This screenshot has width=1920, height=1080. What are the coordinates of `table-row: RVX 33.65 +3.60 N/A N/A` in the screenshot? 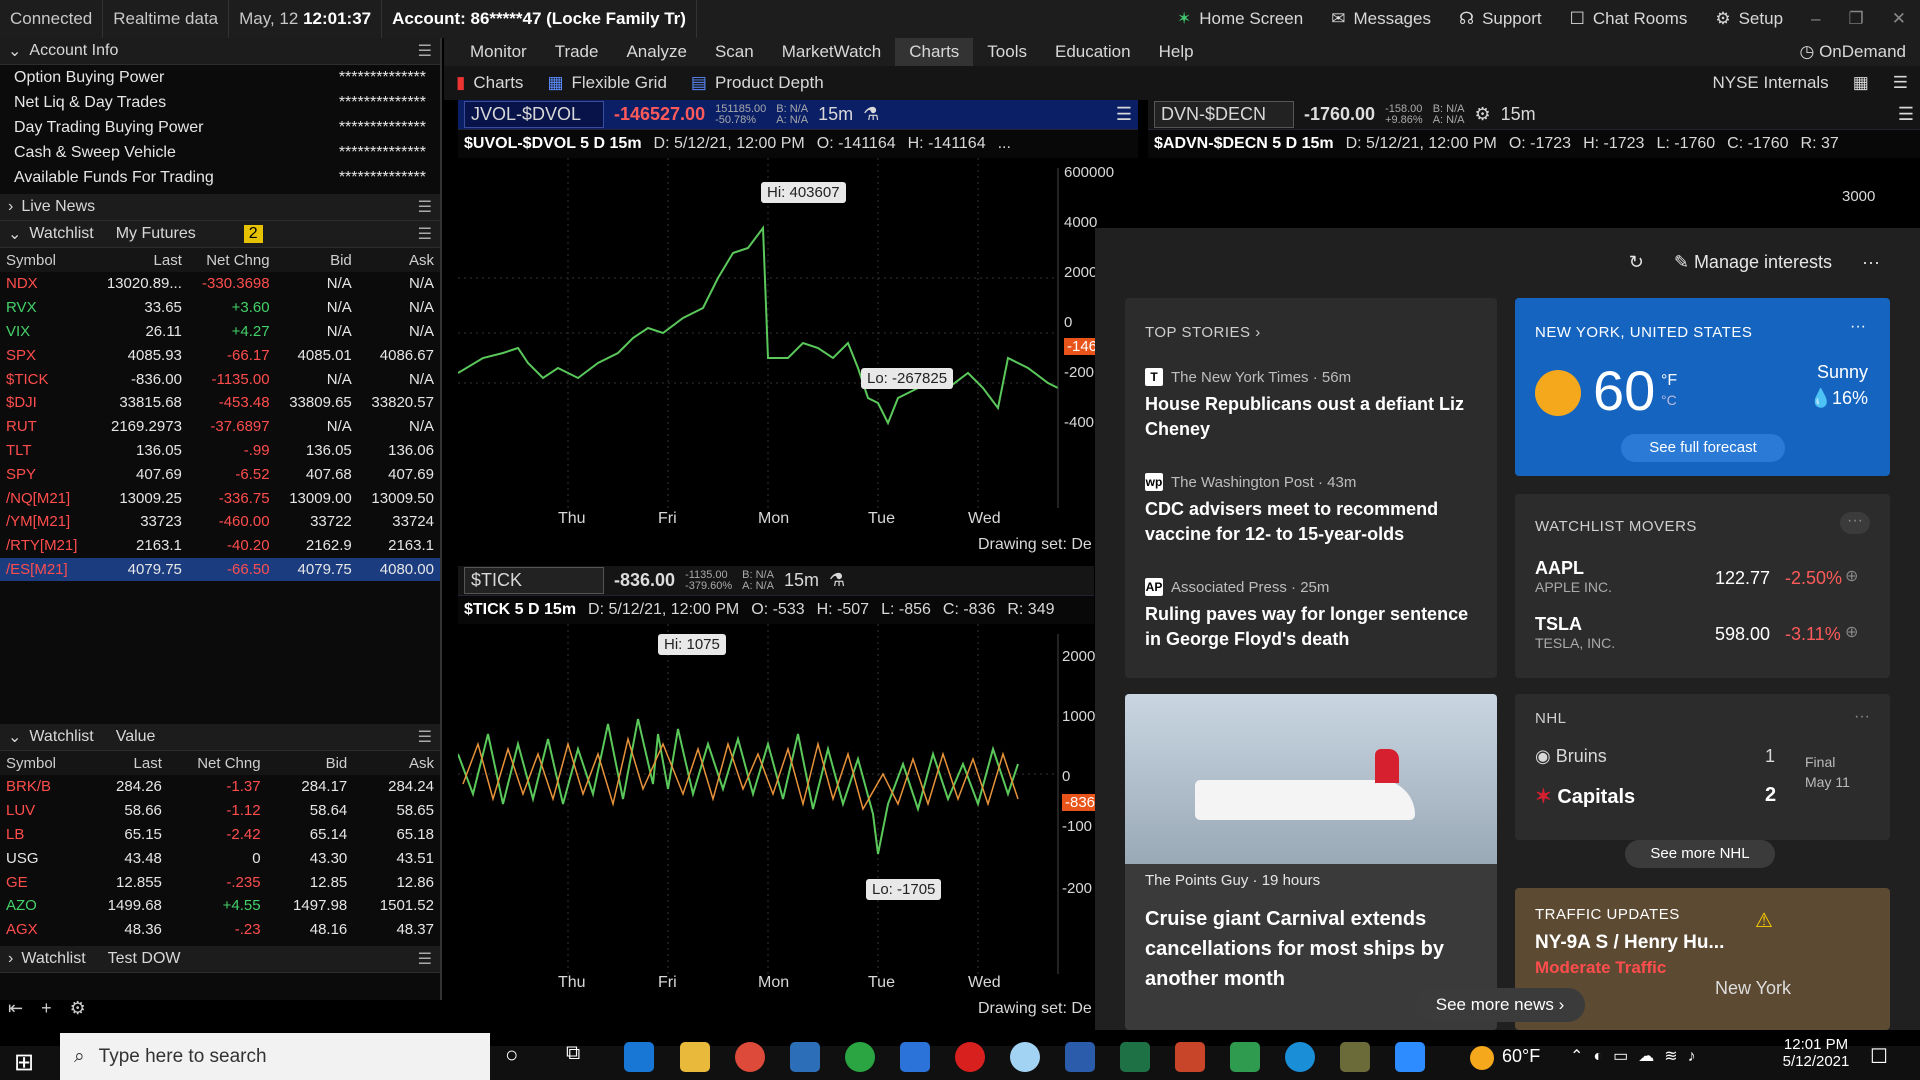 It's located at (220, 308).